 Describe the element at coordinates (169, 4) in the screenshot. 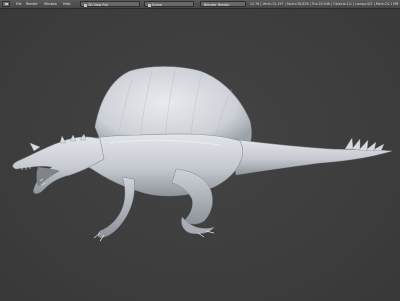

I see `scene-select: Scene` at that location.